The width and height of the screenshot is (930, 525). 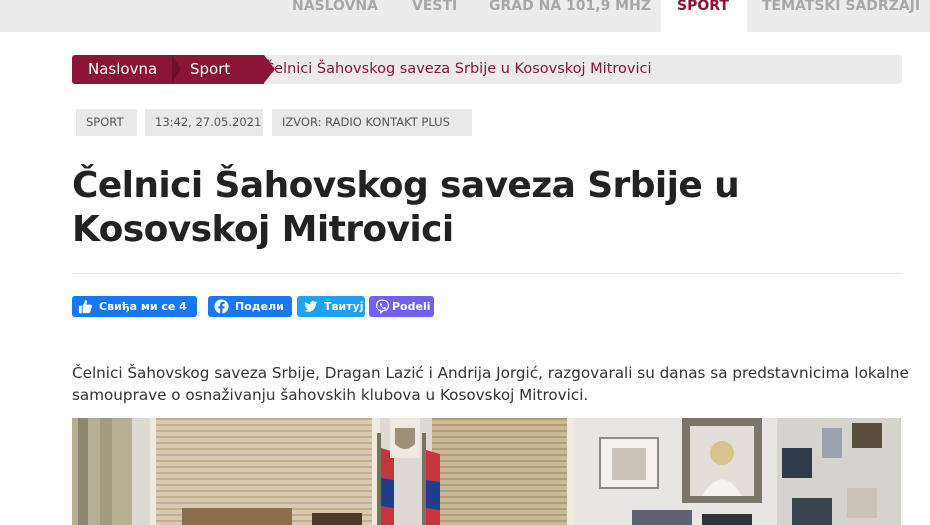 What do you see at coordinates (442, 16) in the screenshot?
I see `nav-item-vesti: VESTI` at bounding box center [442, 16].